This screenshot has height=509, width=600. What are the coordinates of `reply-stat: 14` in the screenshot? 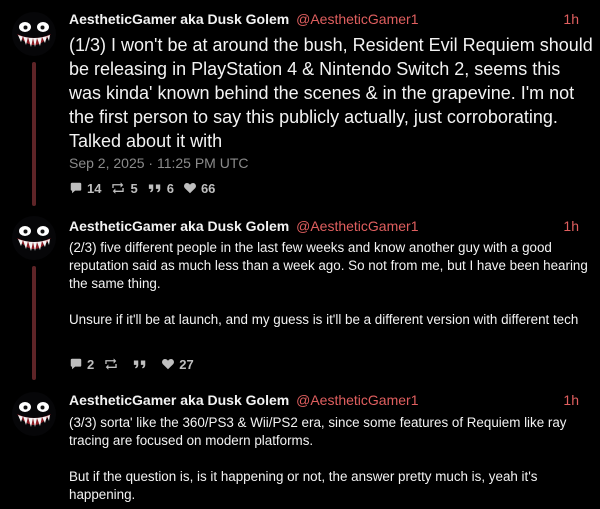 It's located at (85, 188).